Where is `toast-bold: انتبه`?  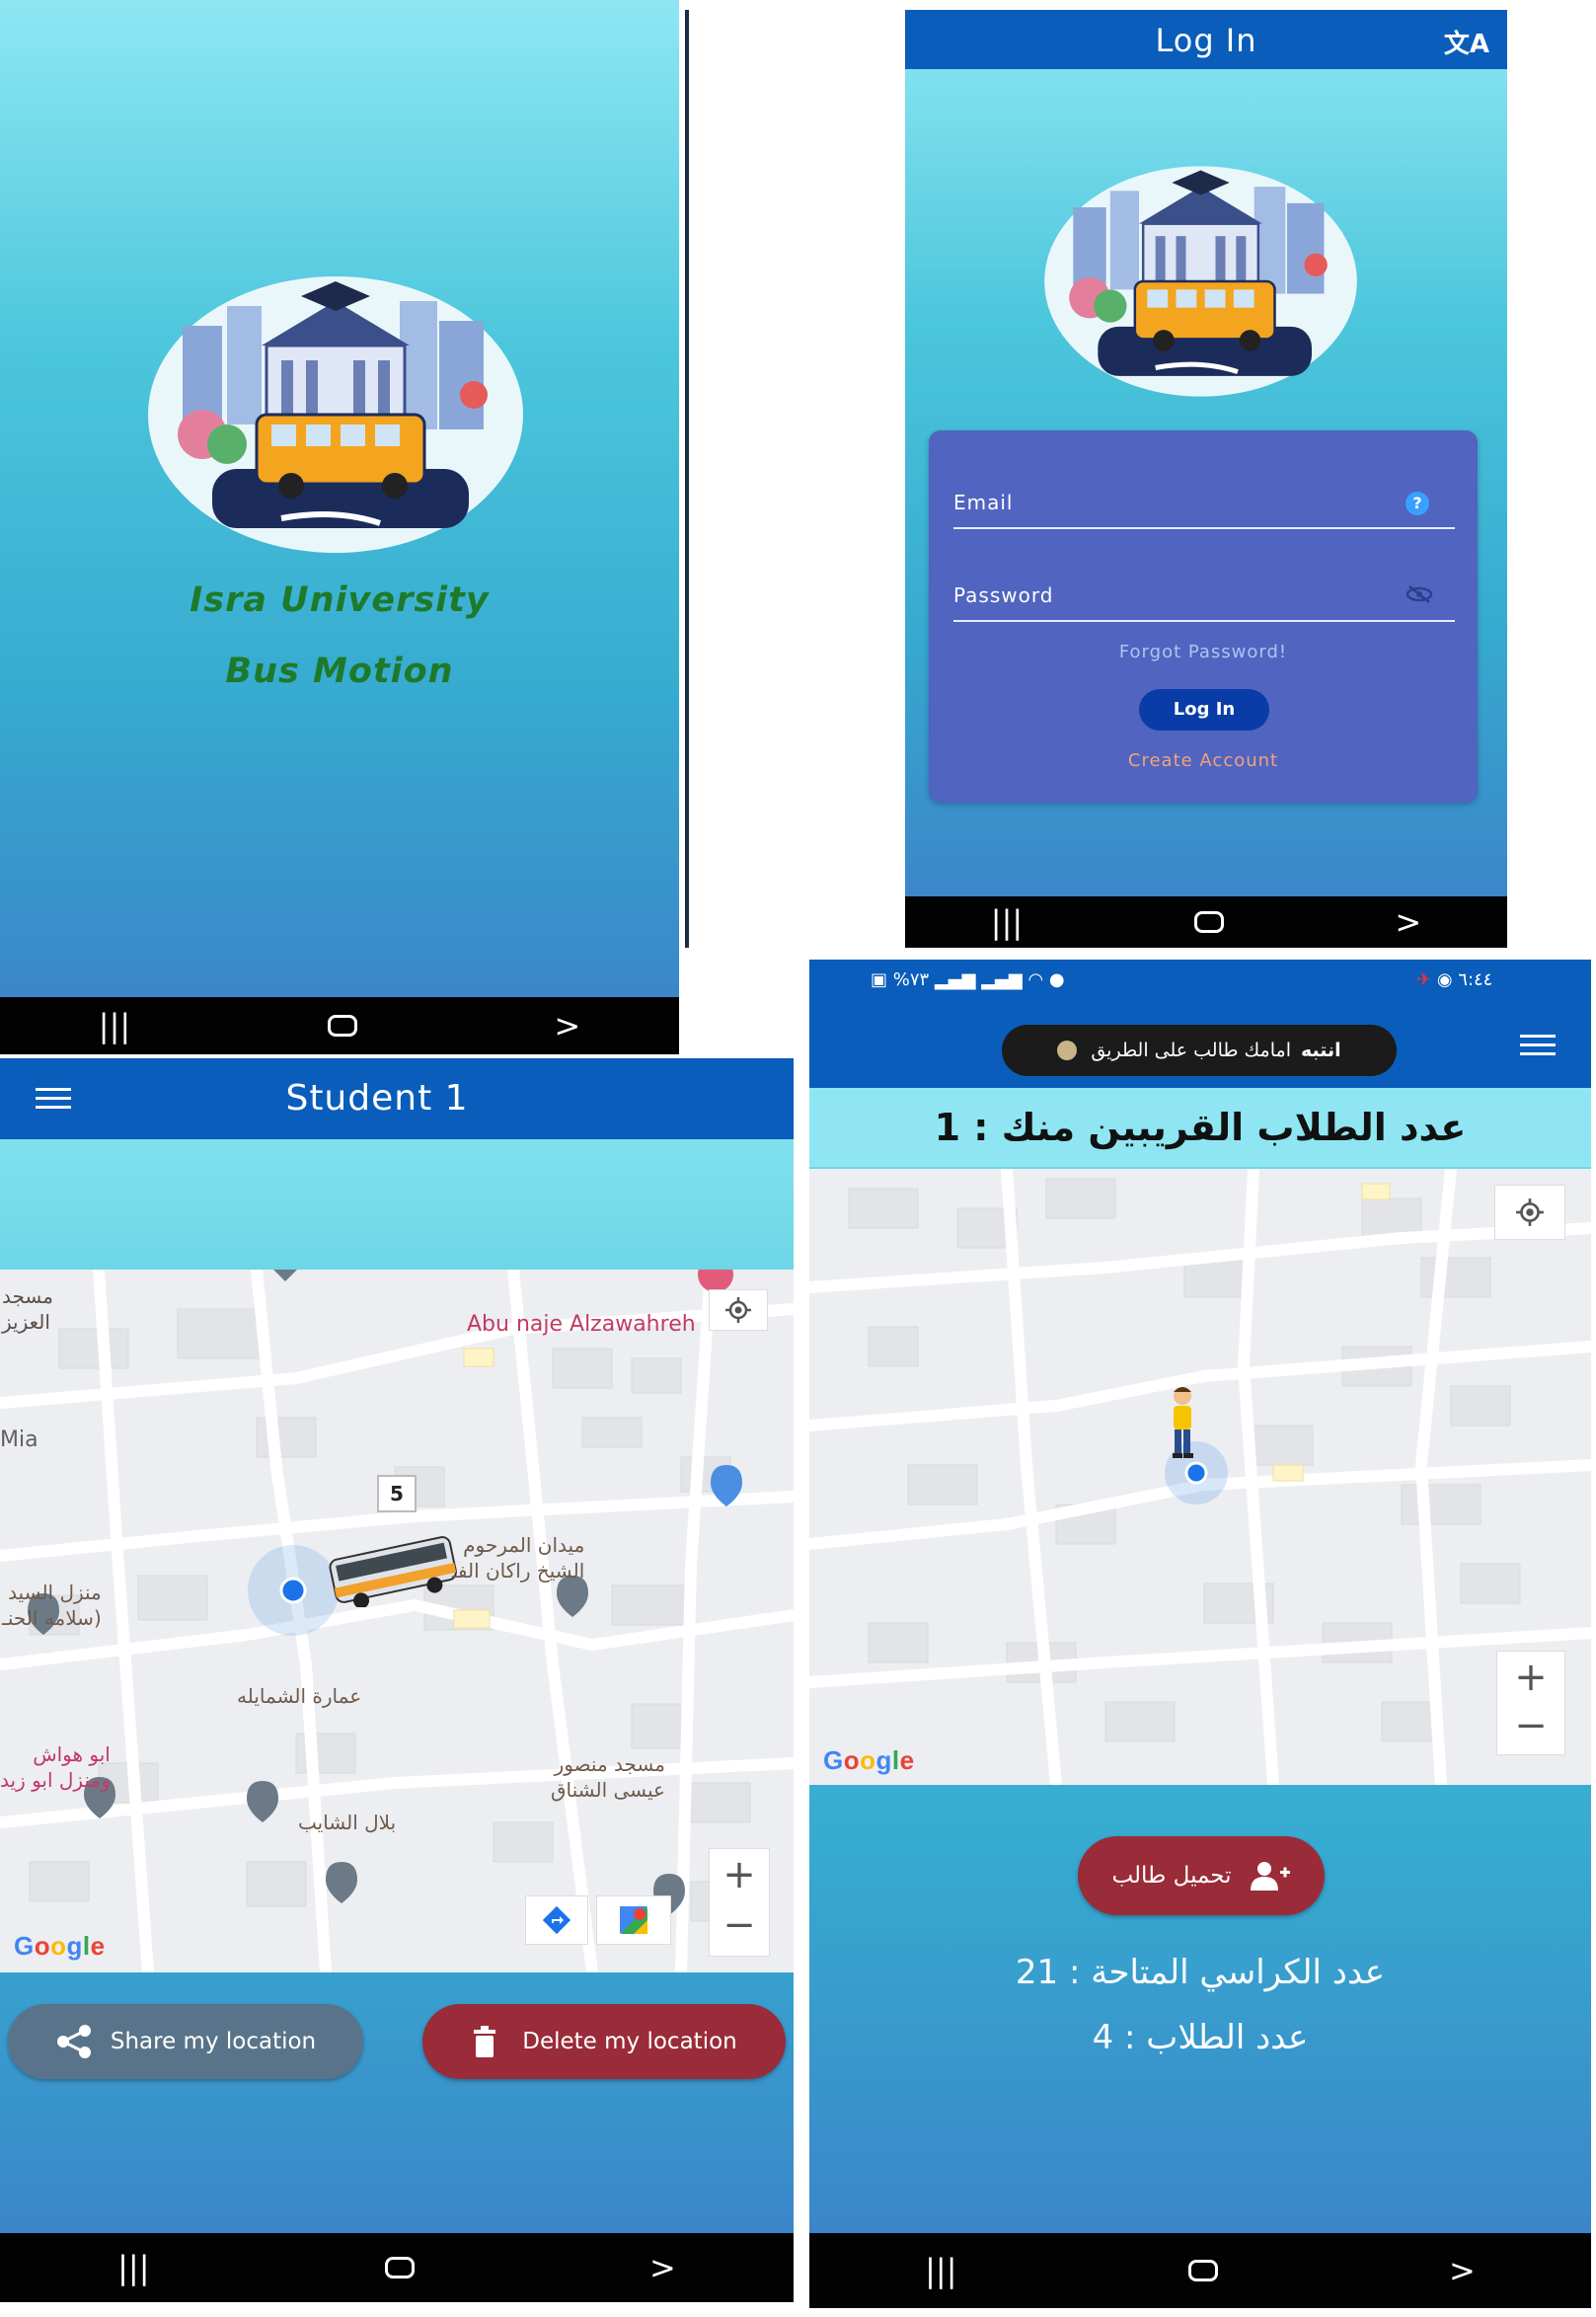
toast-bold: انتبه is located at coordinates (1320, 1050).